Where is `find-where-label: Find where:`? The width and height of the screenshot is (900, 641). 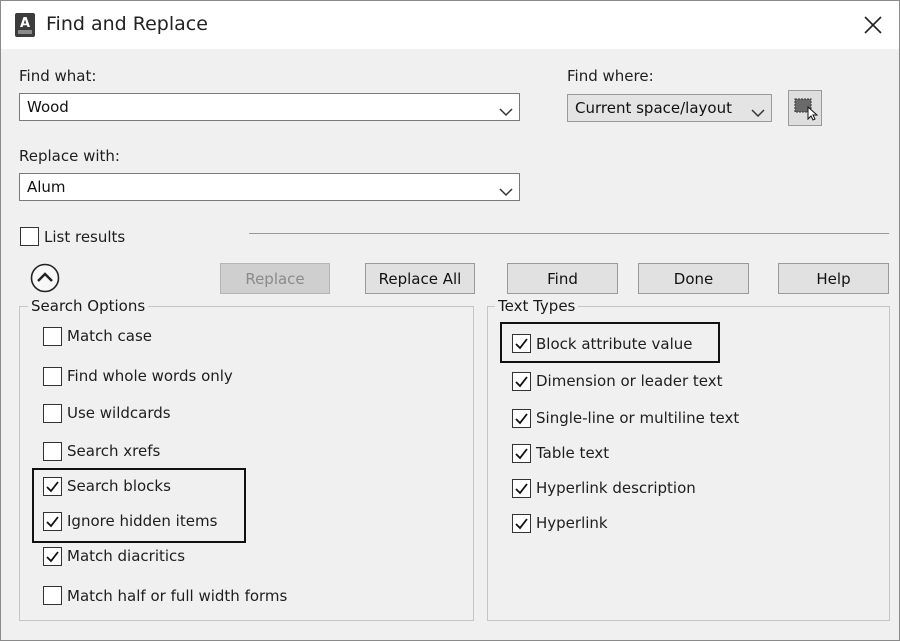
find-where-label: Find where: is located at coordinates (610, 76).